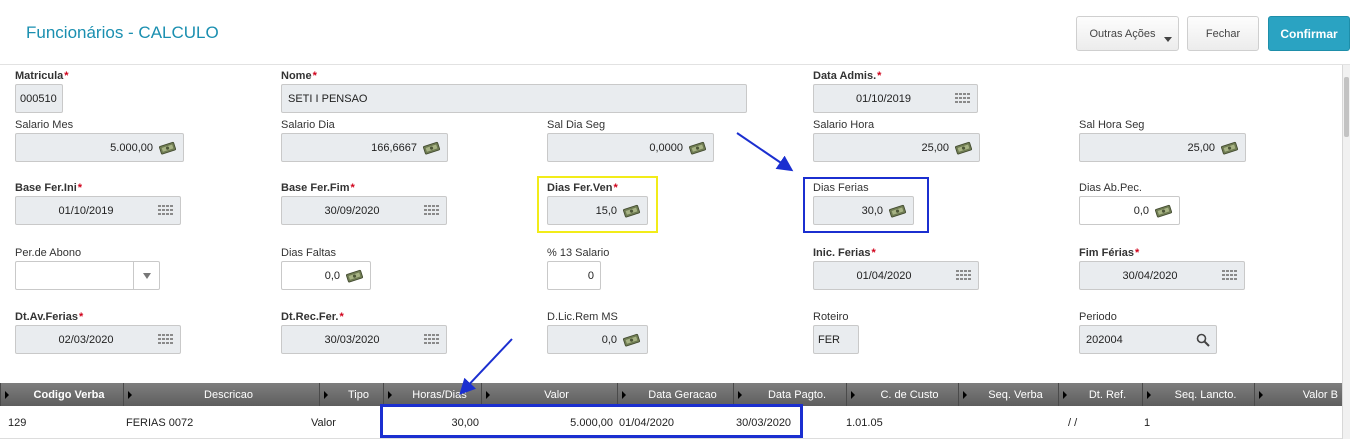  I want to click on scrollbar-thumb, so click(1346, 107).